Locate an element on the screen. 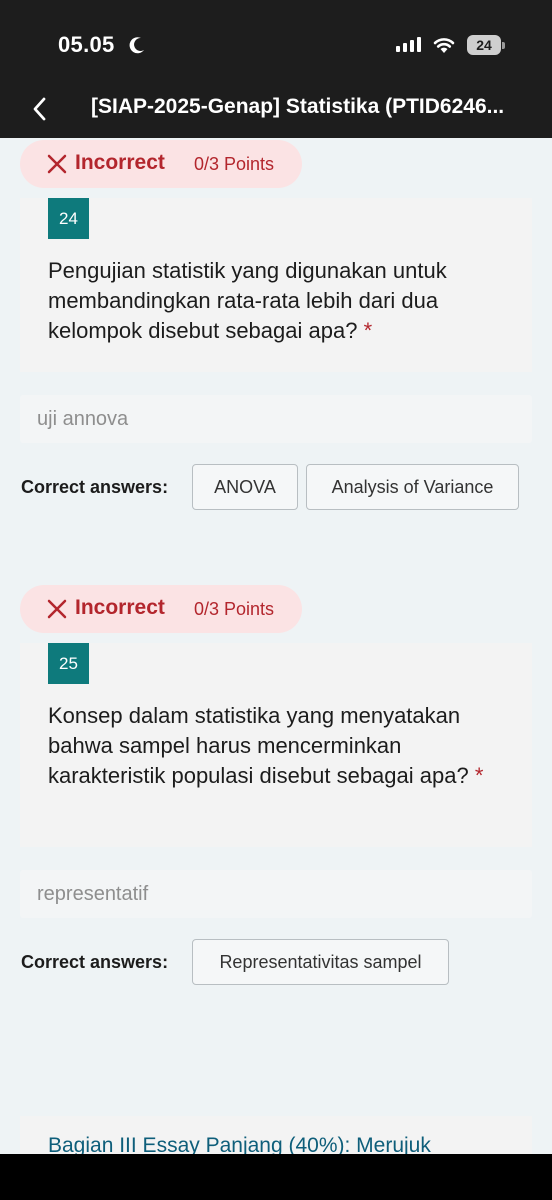  signal-icon is located at coordinates (408, 44).